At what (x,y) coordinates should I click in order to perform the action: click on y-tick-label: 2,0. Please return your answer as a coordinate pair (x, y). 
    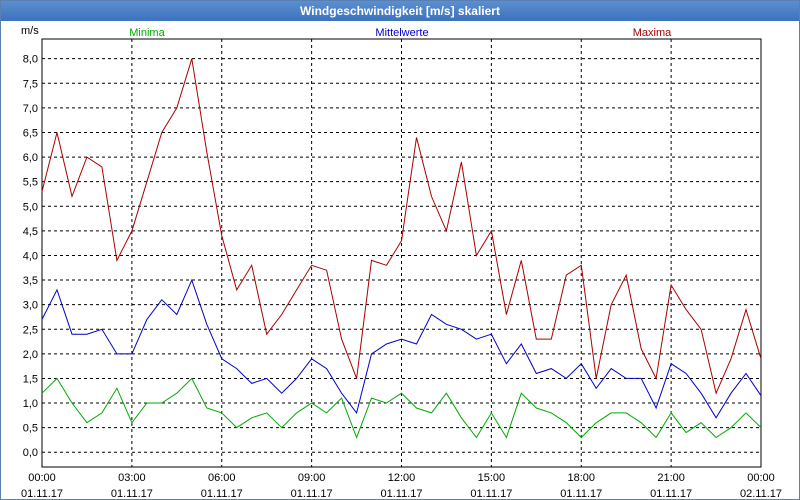
    Looking at the image, I should click on (30, 355).